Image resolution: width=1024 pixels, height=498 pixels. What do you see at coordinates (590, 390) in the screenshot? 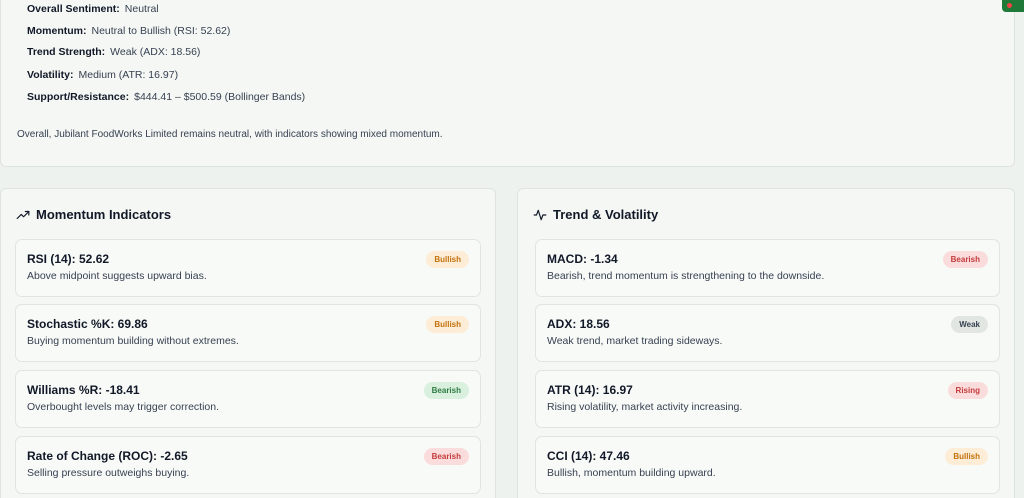
I see `indicator-name: ATR (14): 16.97` at bounding box center [590, 390].